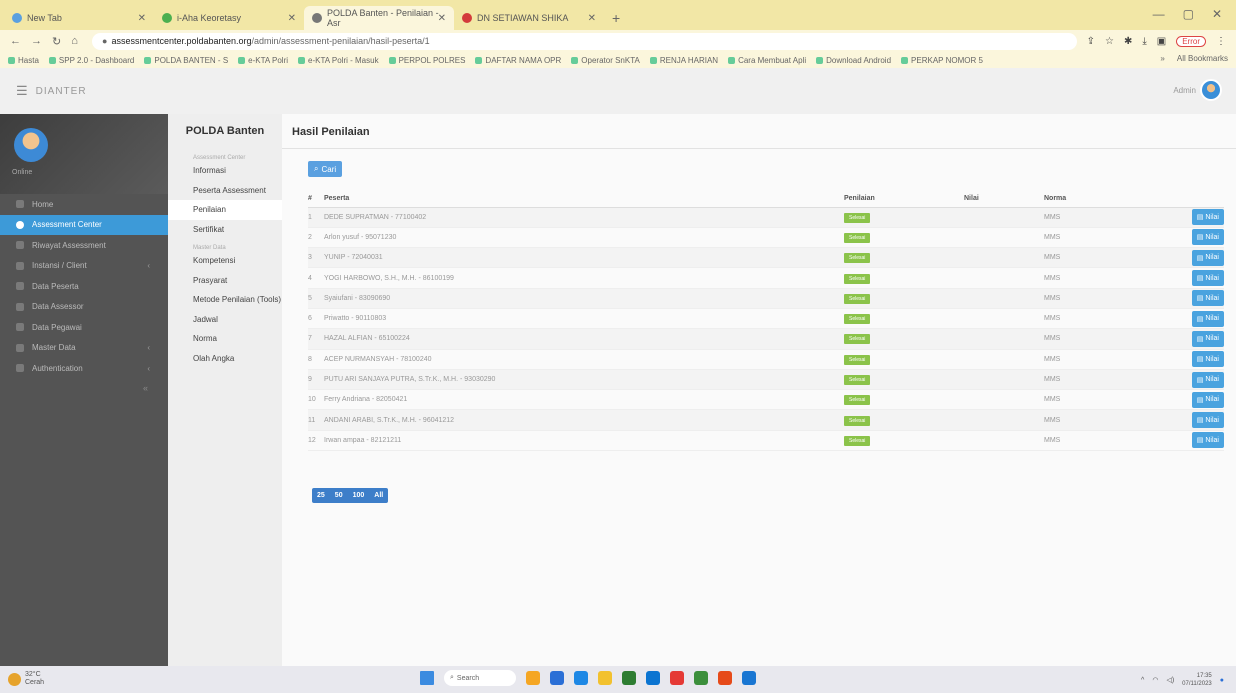 Image resolution: width=1236 pixels, height=693 pixels. What do you see at coordinates (1161, 41) in the screenshot?
I see `sidepanel-icon: ▣` at bounding box center [1161, 41].